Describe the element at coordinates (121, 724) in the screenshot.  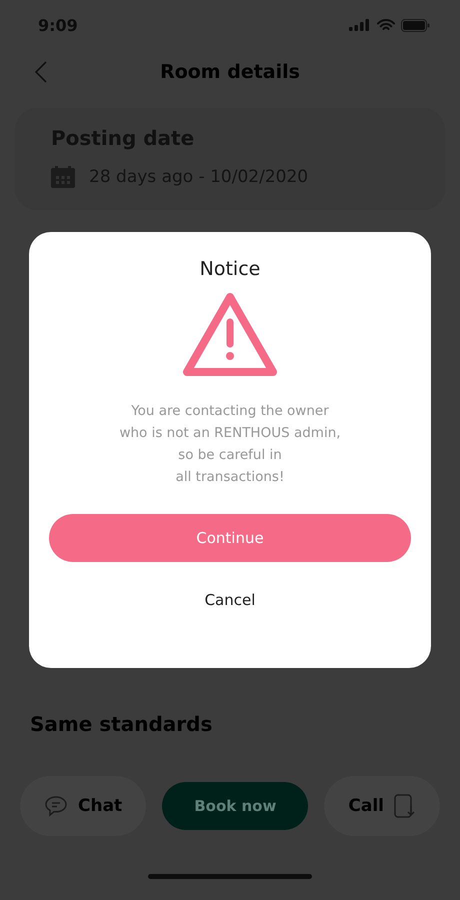
I see `section-title: Same standards` at that location.